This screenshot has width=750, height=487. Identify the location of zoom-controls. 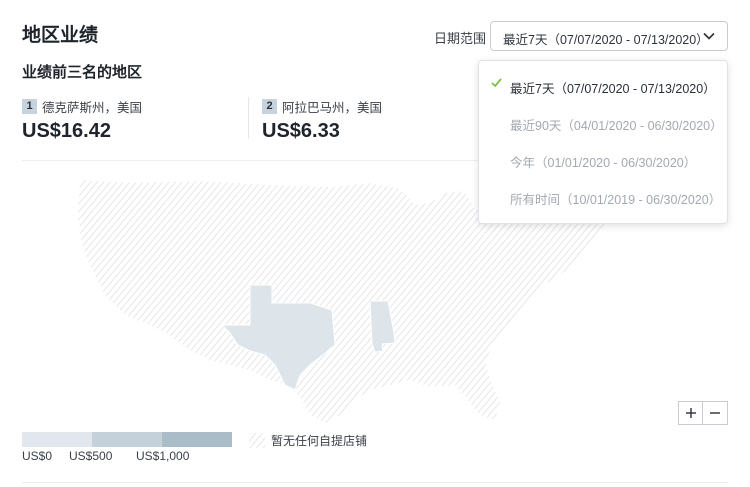
(703, 413).